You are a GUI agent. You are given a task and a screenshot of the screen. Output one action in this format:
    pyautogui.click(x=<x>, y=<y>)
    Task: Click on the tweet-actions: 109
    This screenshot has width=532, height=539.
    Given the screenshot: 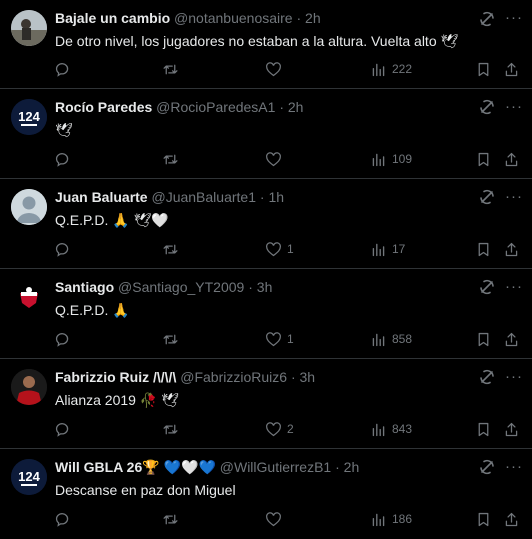 What is the action you would take?
    pyautogui.click(x=266, y=159)
    